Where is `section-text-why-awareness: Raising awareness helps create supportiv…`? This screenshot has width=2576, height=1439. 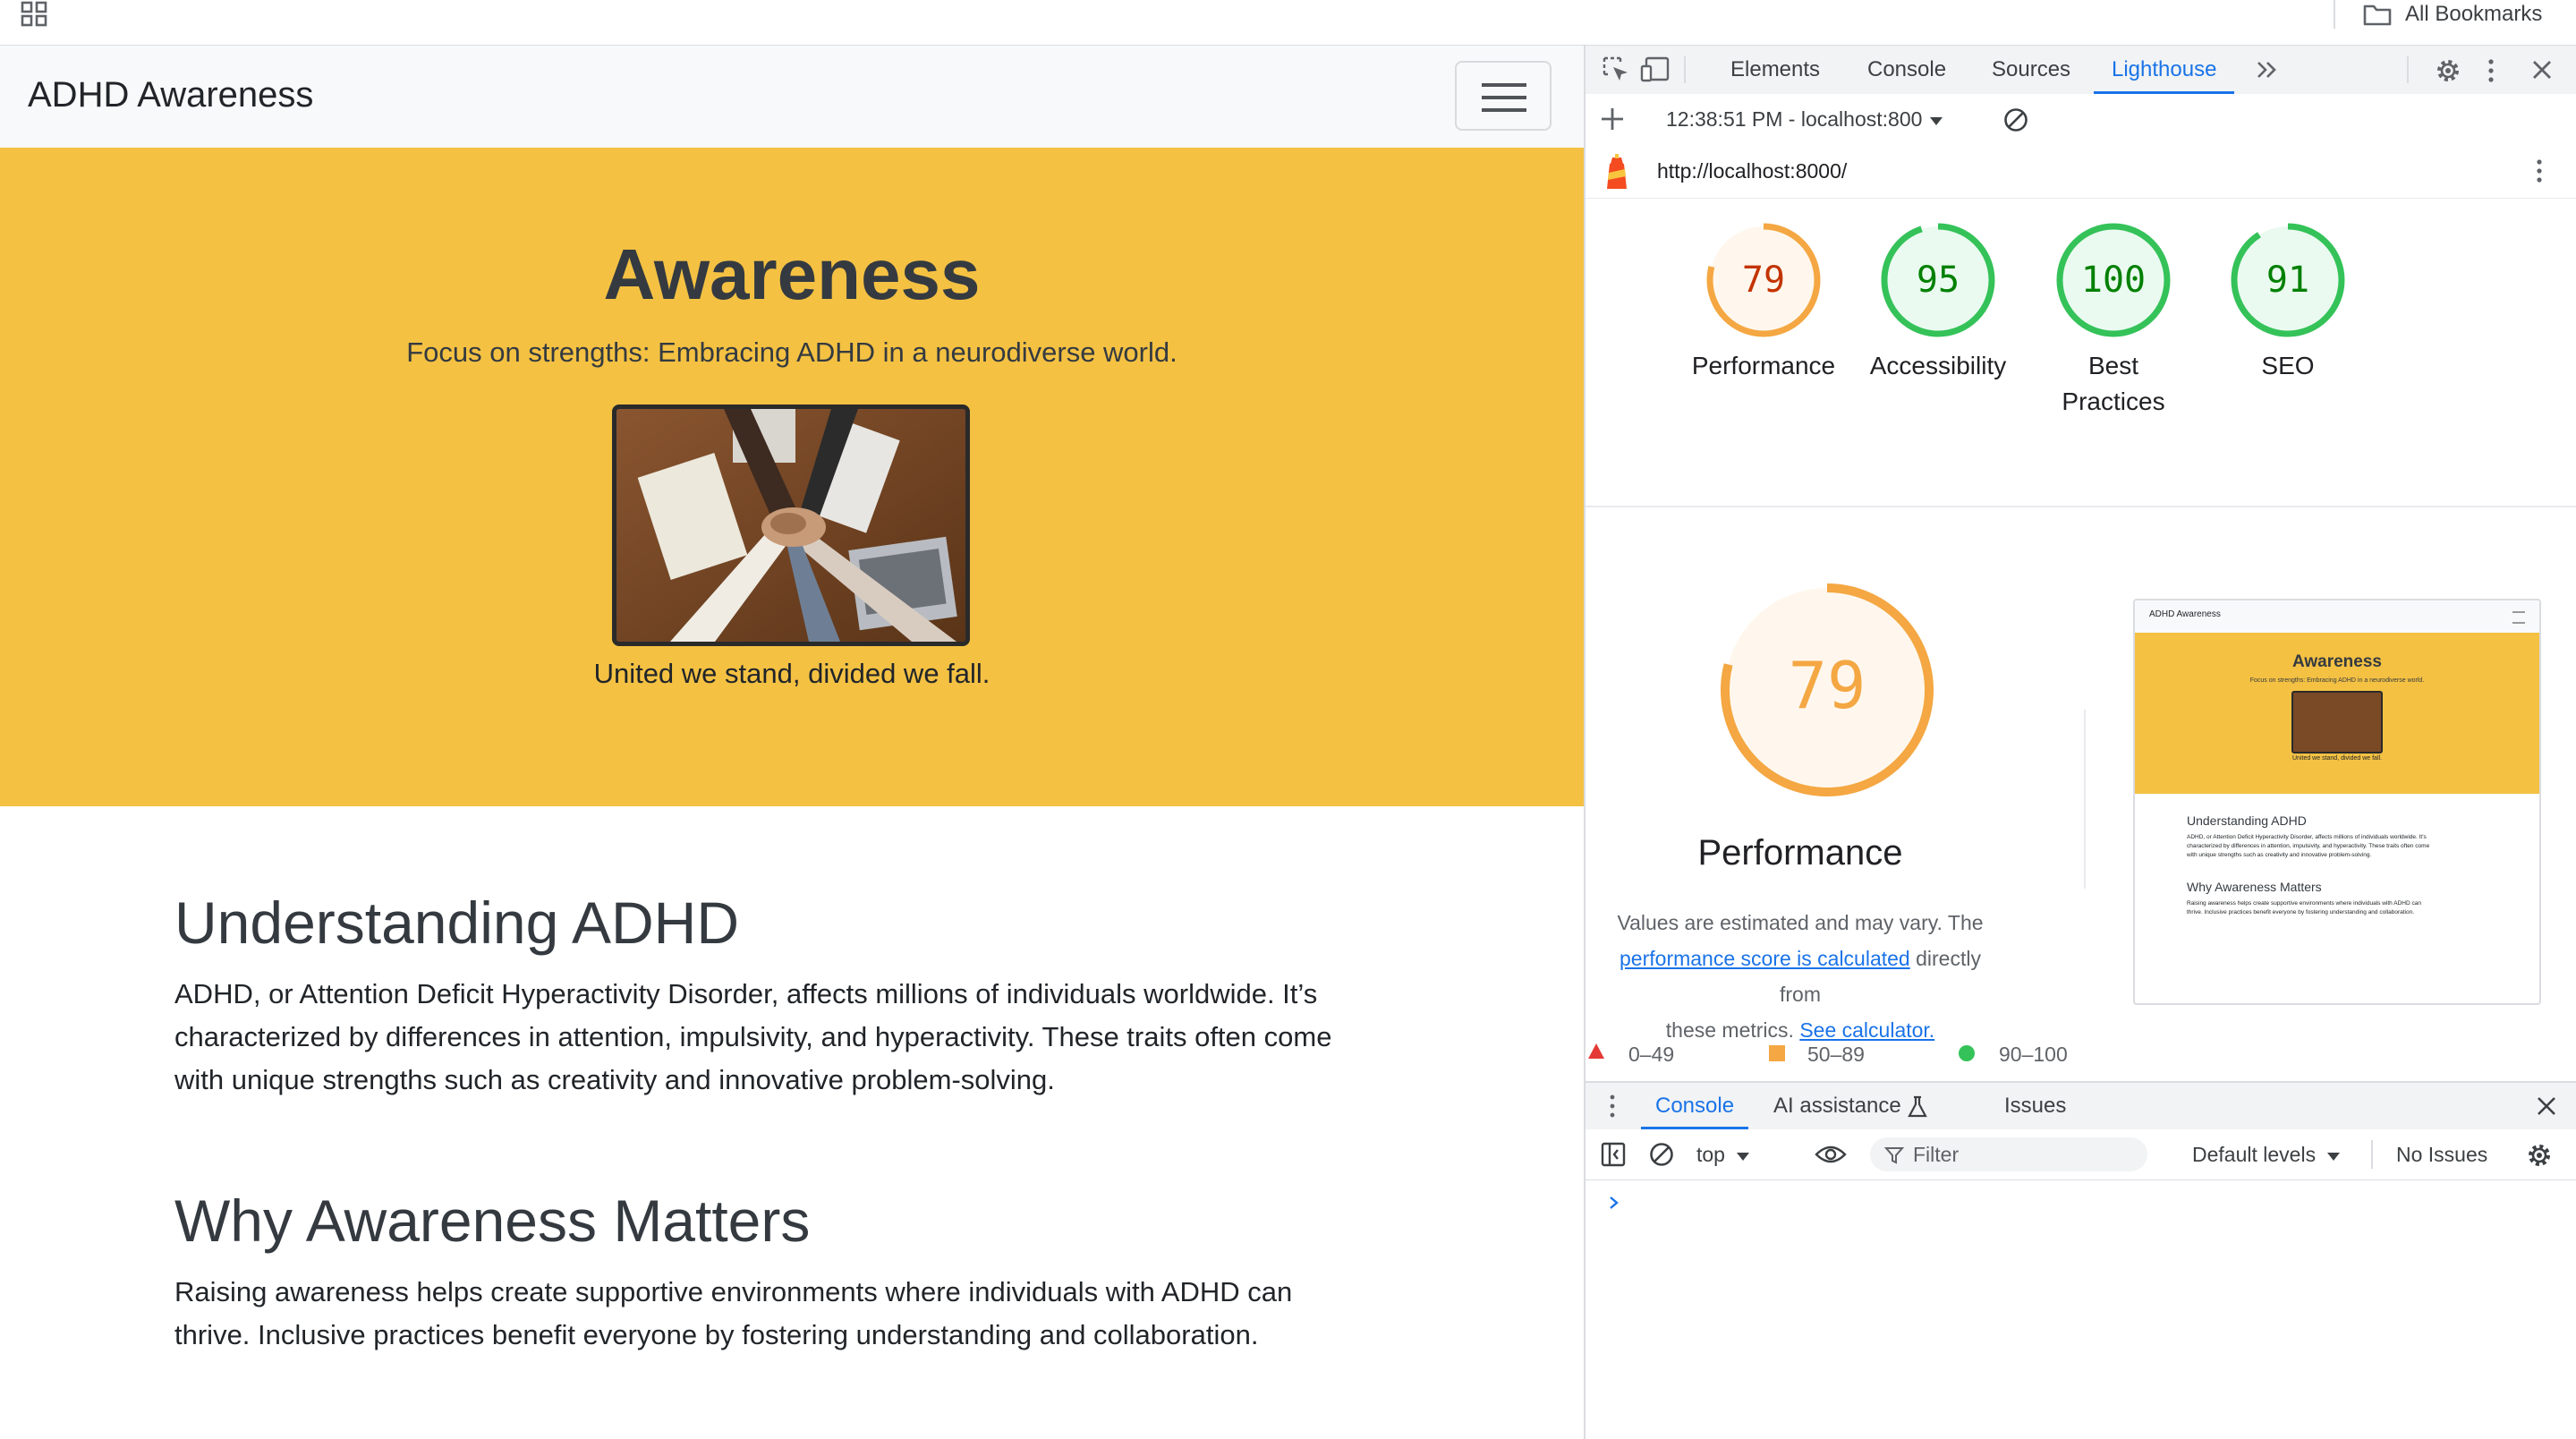
section-text-why-awareness: Raising awareness helps create supportiv… is located at coordinates (800, 1314).